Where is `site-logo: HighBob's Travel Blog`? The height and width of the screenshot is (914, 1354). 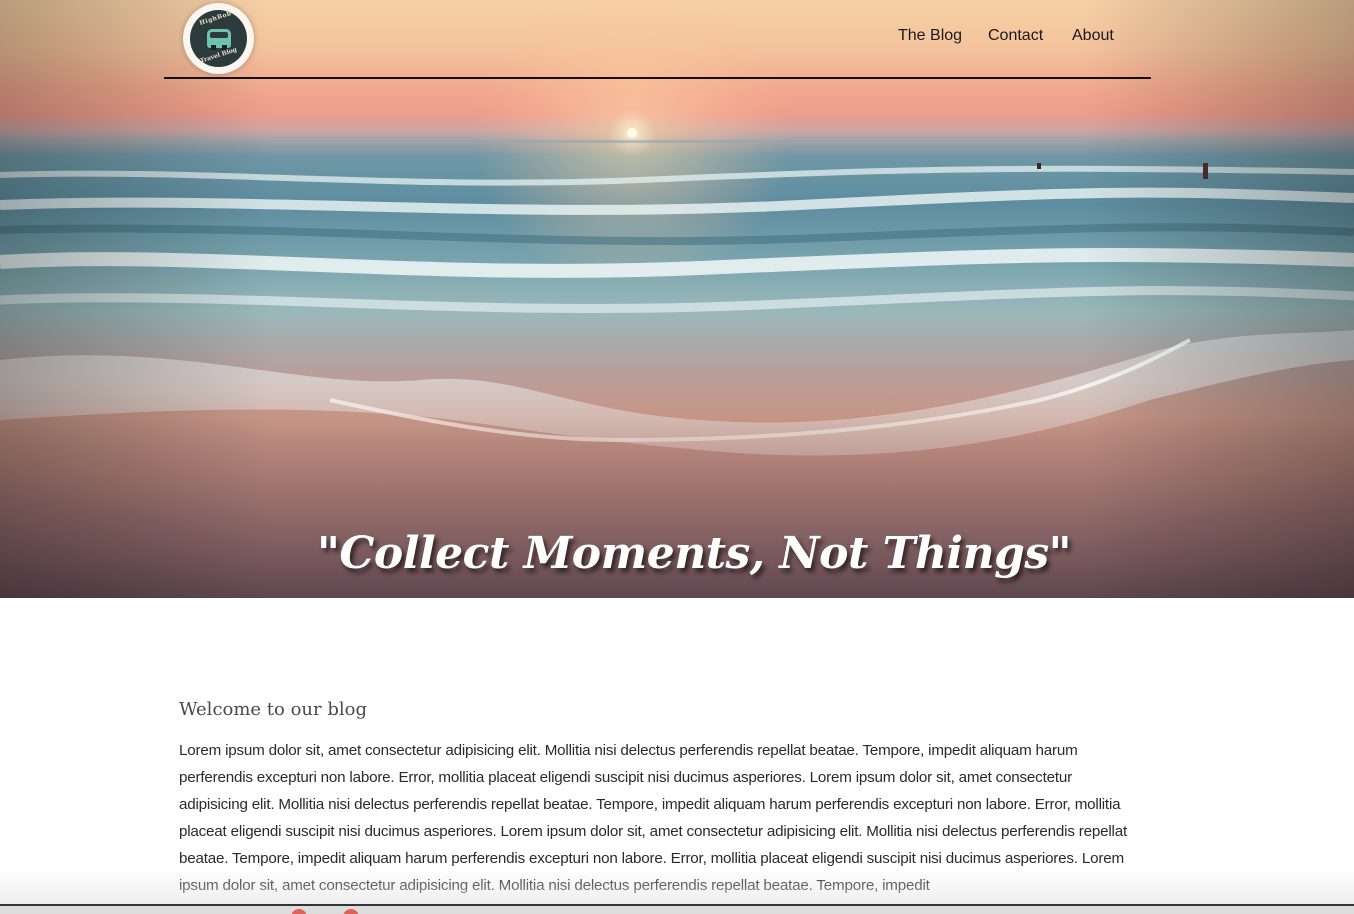
site-logo: HighBob's Travel Blog is located at coordinates (218, 38).